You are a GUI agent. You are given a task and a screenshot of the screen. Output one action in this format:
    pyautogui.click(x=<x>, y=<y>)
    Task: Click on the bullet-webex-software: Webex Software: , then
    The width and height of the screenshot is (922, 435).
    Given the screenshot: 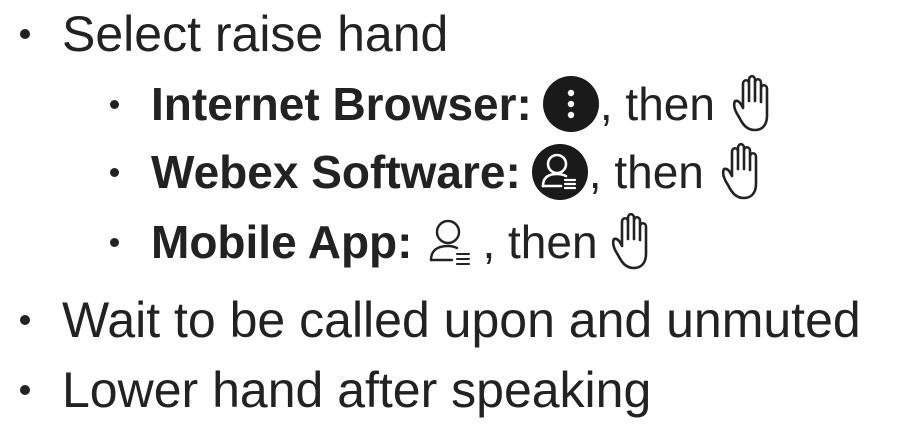 What is the action you would take?
    pyautogui.click(x=380, y=172)
    